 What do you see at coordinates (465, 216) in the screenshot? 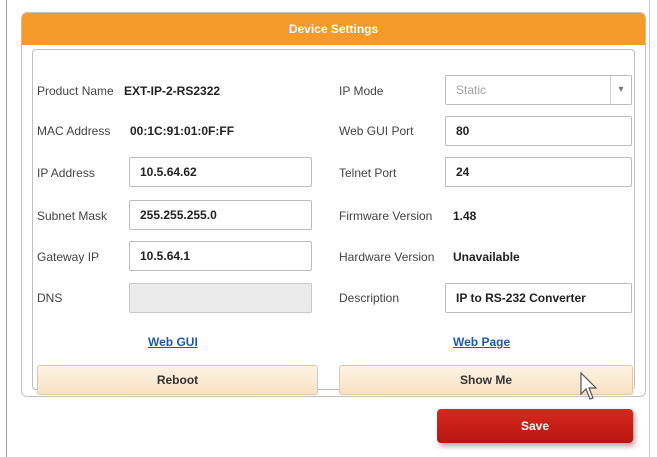
I see `firmware-version-value: 1.48` at bounding box center [465, 216].